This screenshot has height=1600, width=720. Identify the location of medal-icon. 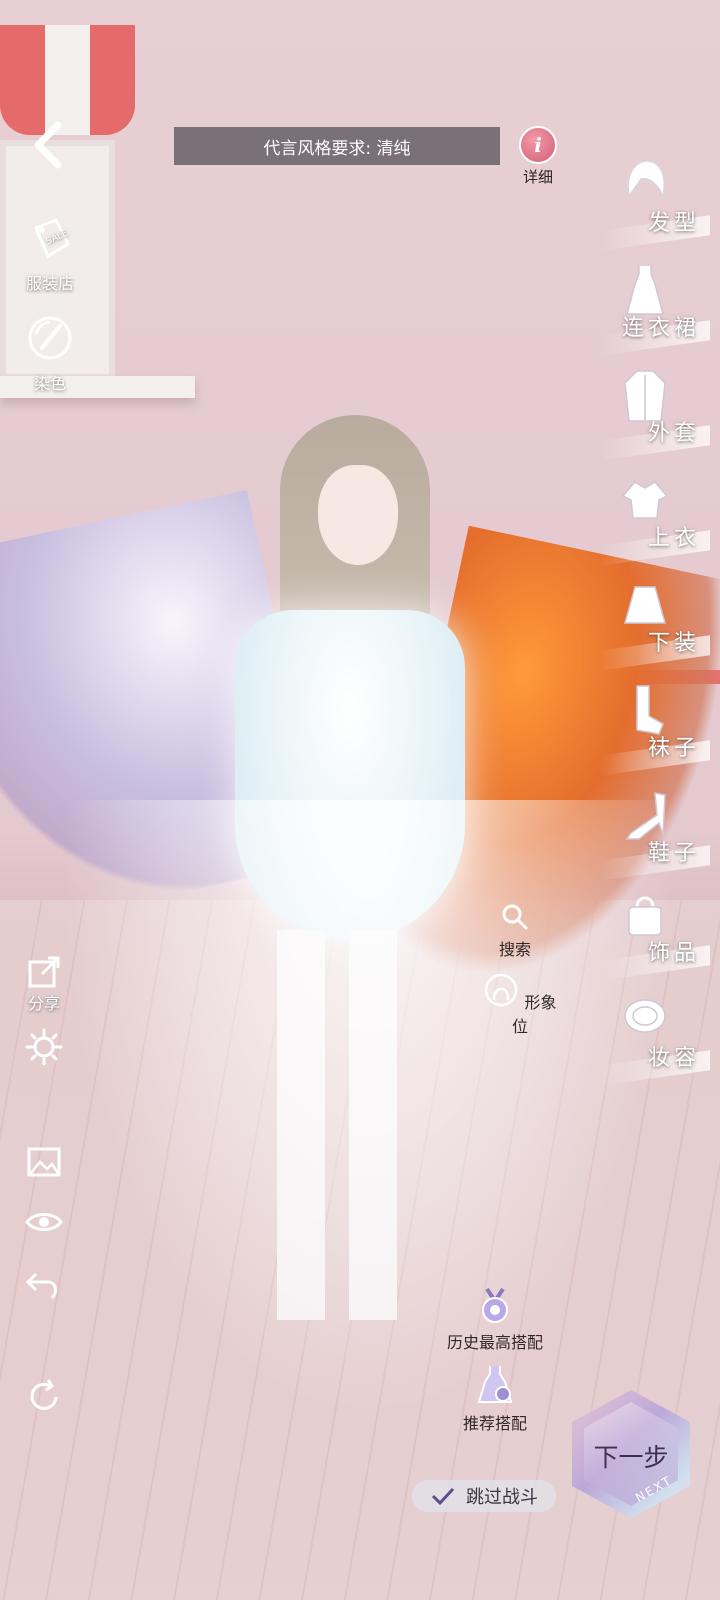
(495, 1305).